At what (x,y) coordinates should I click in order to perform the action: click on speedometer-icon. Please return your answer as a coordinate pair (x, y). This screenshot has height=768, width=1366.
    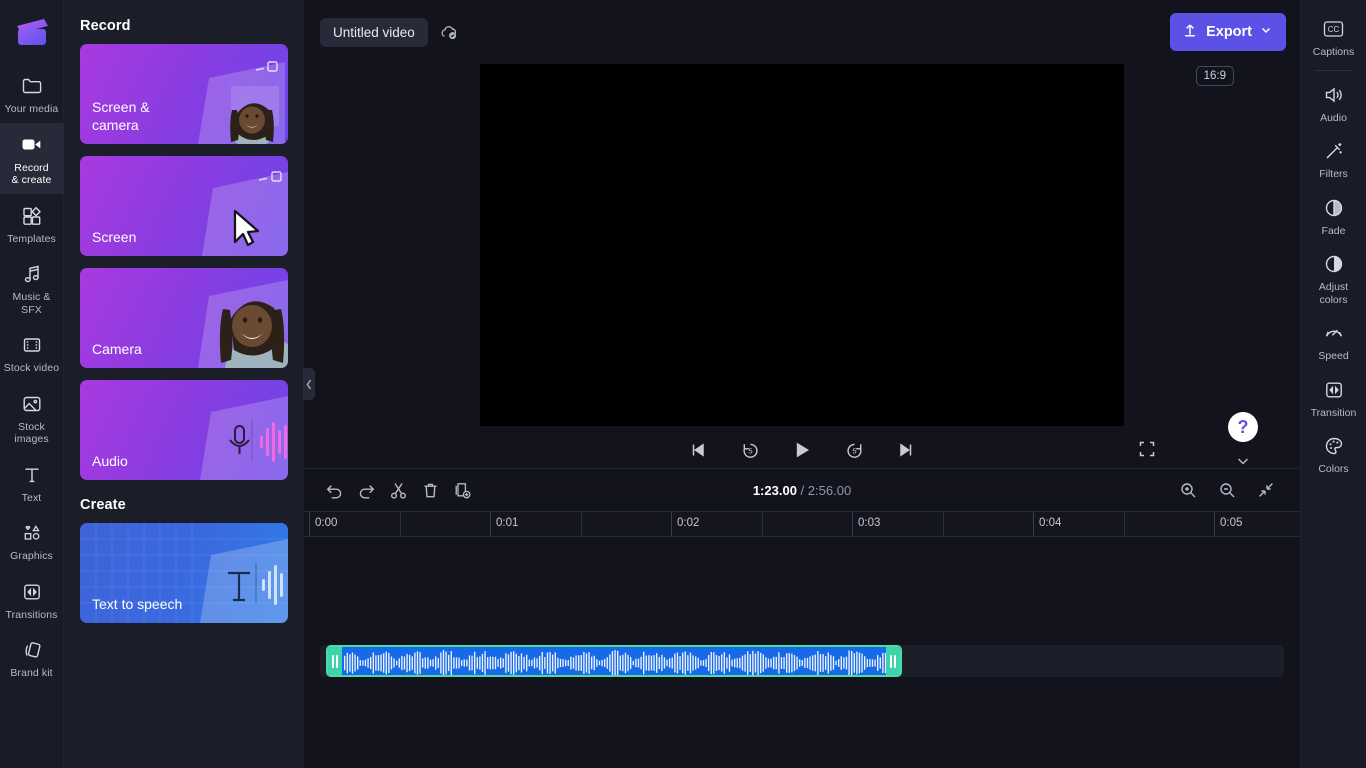
    Looking at the image, I should click on (1334, 333).